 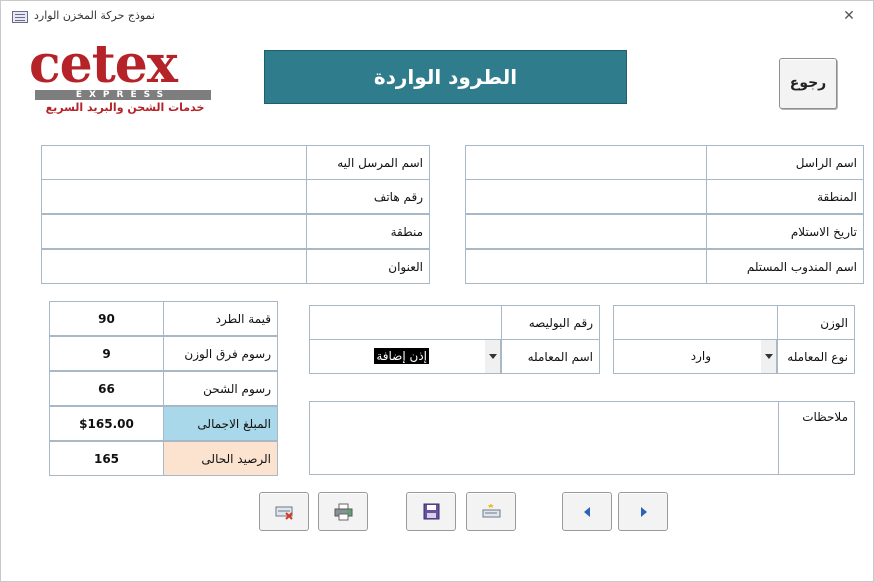 I want to click on current-balance: 165, so click(x=106, y=458).